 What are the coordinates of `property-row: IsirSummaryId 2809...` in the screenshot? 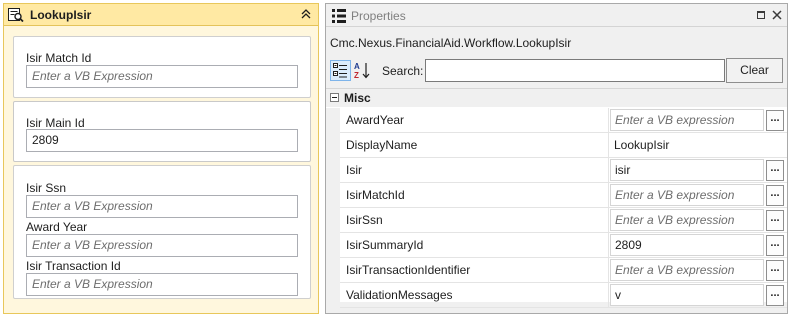 It's located at (556, 245).